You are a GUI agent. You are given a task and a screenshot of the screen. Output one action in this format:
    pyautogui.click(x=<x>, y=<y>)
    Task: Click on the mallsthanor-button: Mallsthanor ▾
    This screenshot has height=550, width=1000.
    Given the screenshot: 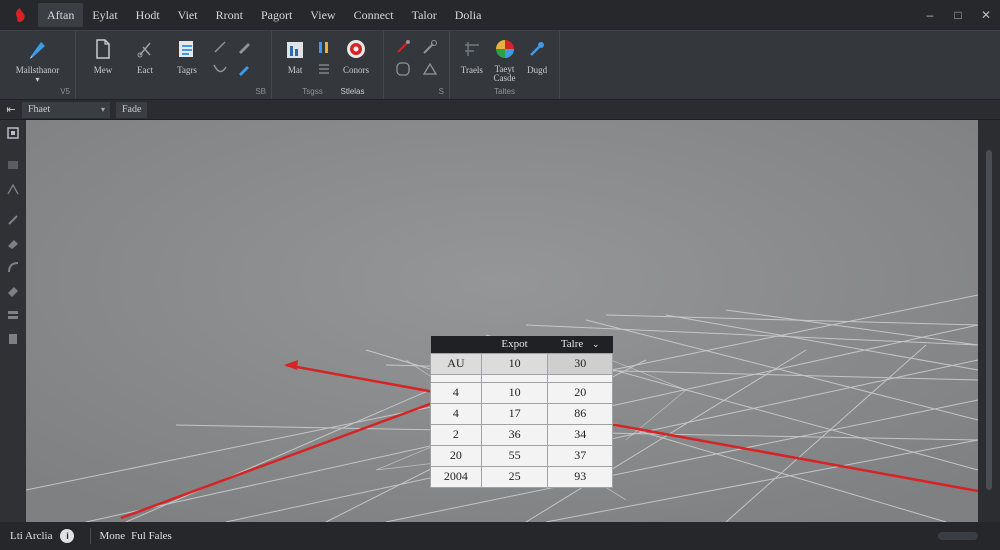 What is the action you would take?
    pyautogui.click(x=37, y=61)
    